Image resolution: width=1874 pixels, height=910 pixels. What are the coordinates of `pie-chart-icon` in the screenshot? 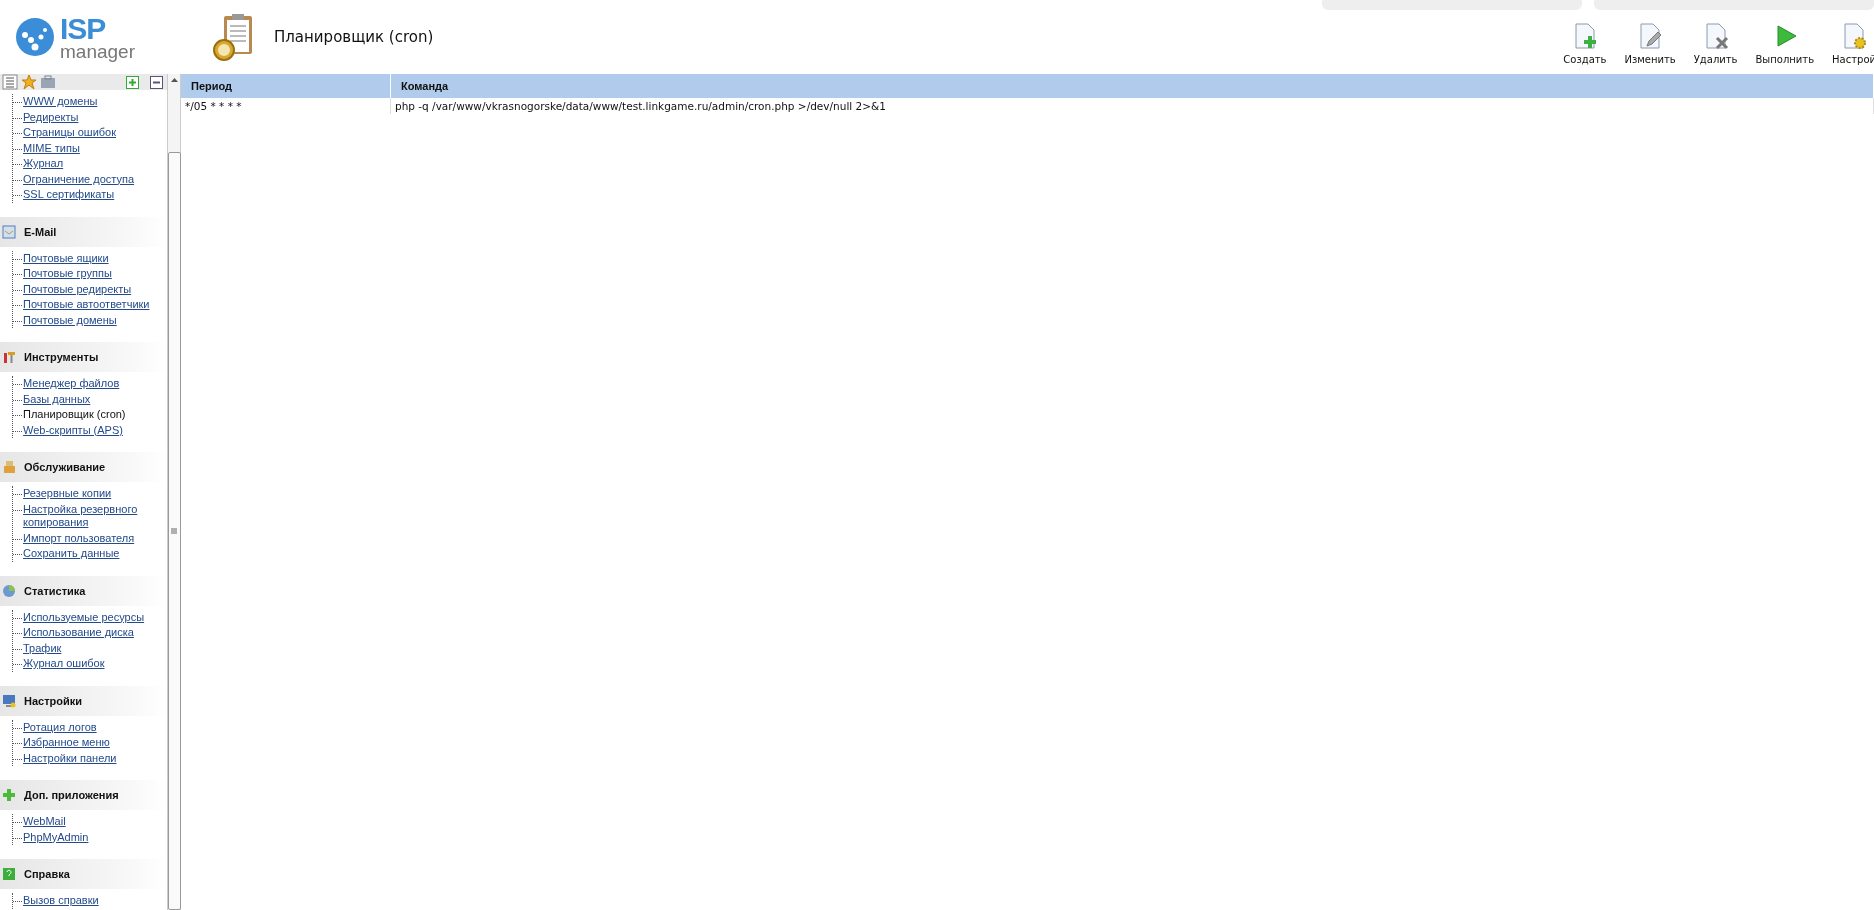 It's located at (9, 590).